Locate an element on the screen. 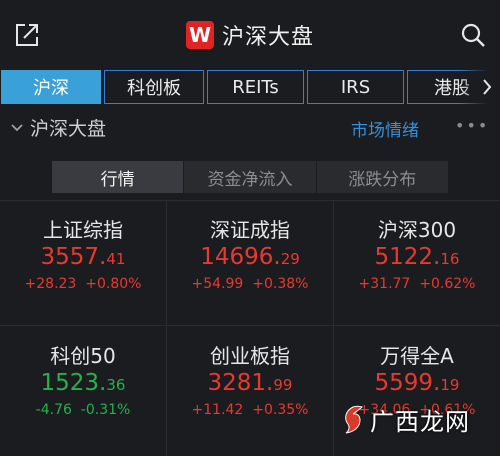 This screenshot has width=500, height=456. index-card-shenzhen: 深证成指 14696.29 +54.99 +0.38% is located at coordinates (250, 262).